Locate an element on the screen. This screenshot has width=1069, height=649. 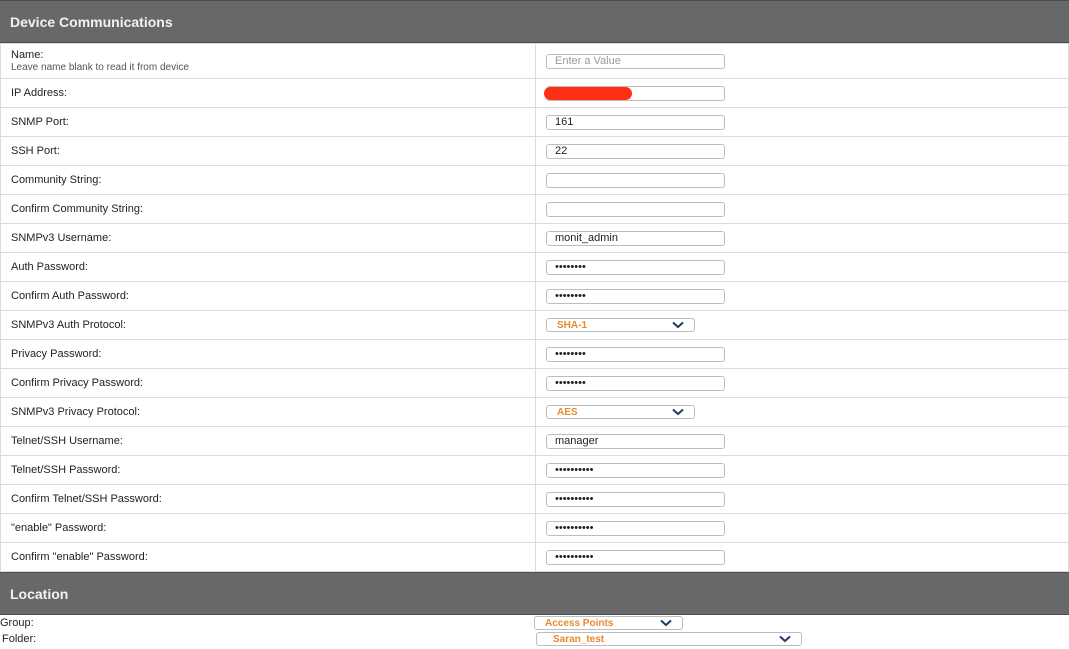
group-value: Access Points is located at coordinates (579, 623).